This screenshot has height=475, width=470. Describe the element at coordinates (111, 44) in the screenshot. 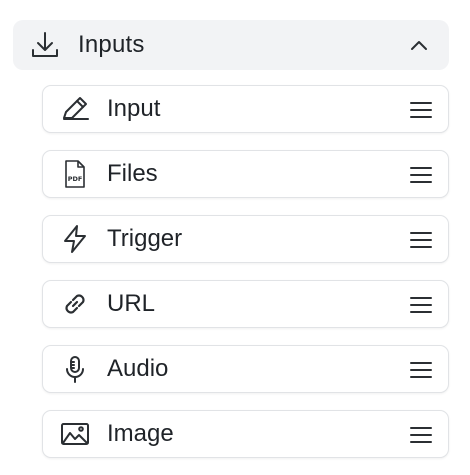

I see `section-title: Inputs` at that location.